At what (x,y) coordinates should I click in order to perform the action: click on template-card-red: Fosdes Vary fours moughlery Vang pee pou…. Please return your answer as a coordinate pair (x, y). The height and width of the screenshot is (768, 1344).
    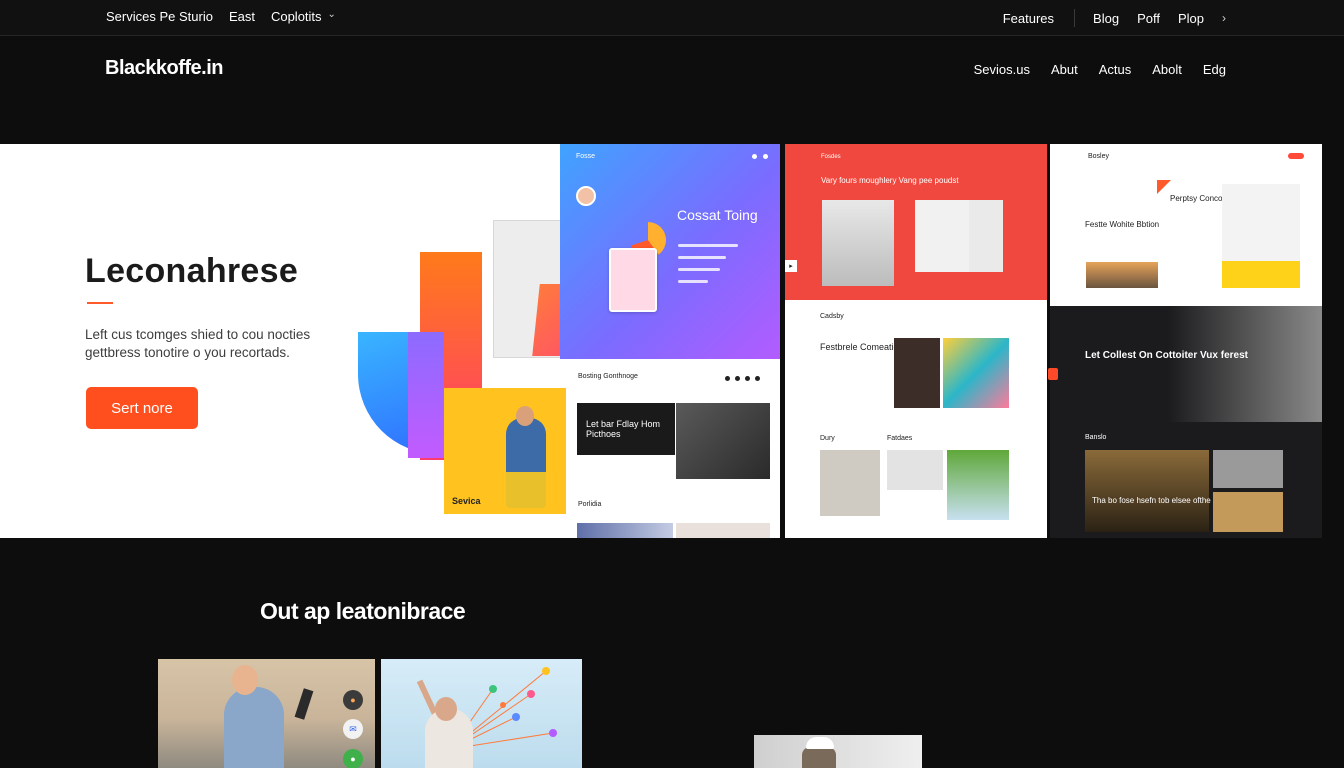
    Looking at the image, I should click on (916, 222).